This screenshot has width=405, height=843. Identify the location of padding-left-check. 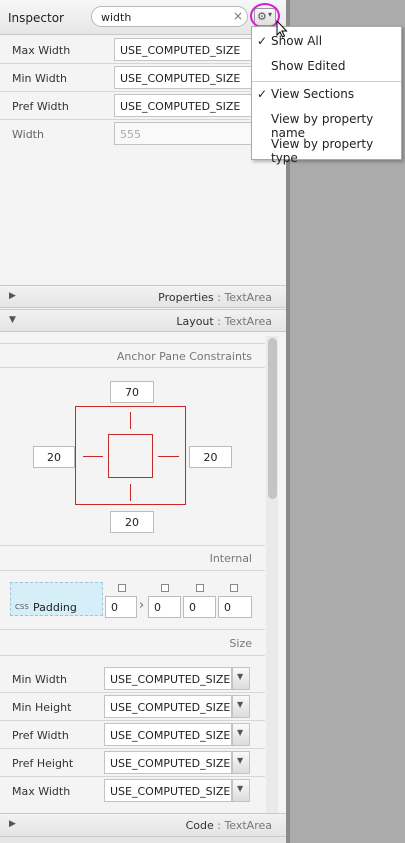
(234, 588).